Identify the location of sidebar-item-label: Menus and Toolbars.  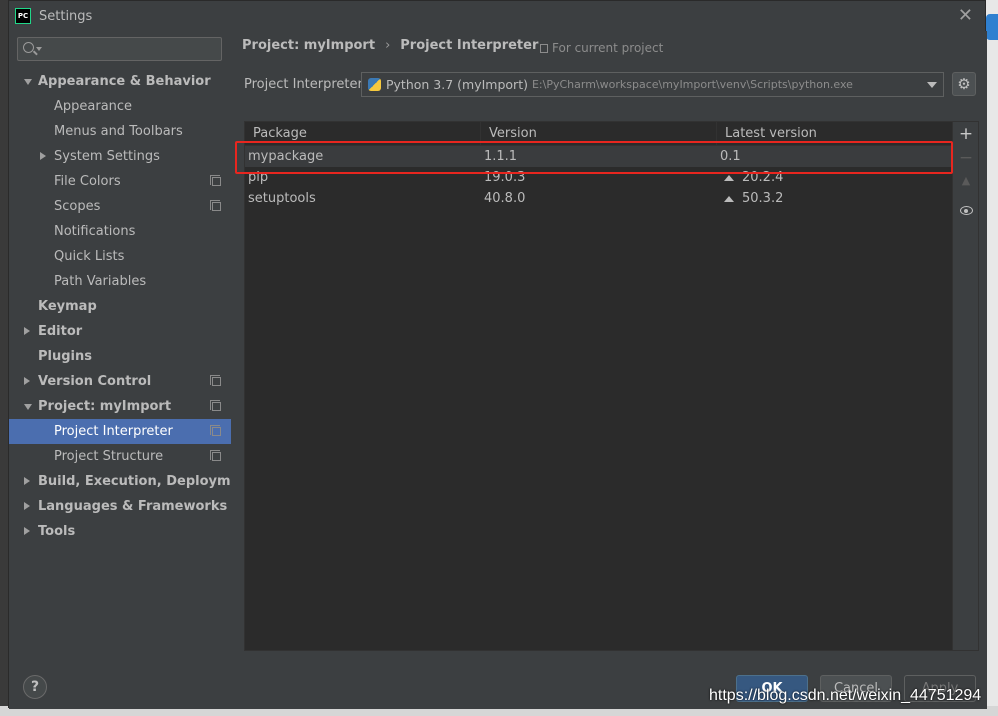
(118, 131).